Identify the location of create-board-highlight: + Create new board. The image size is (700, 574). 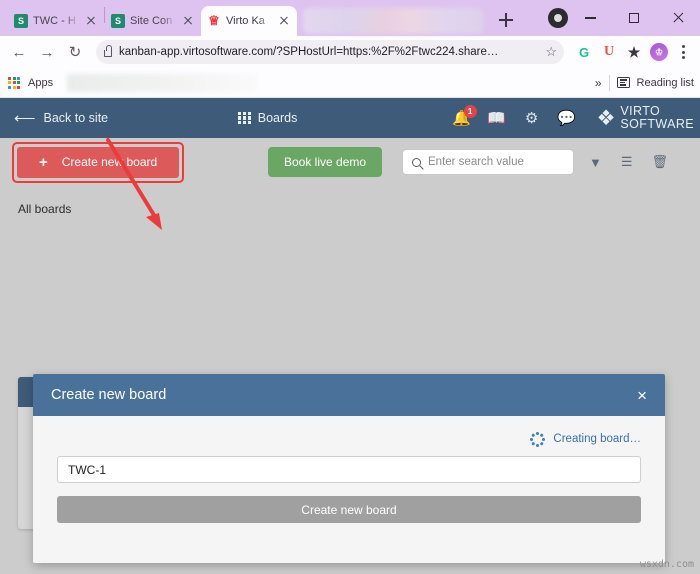
(98, 162).